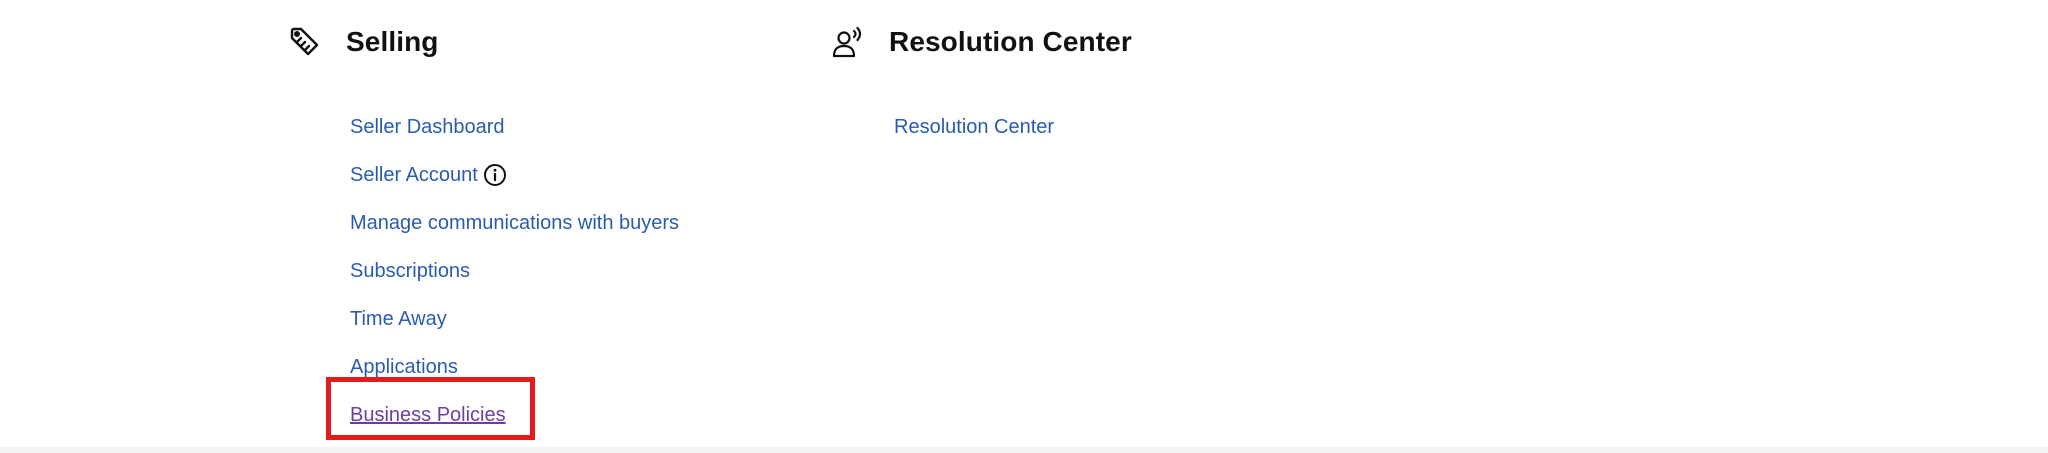  I want to click on list-item: Time Away, so click(514, 319).